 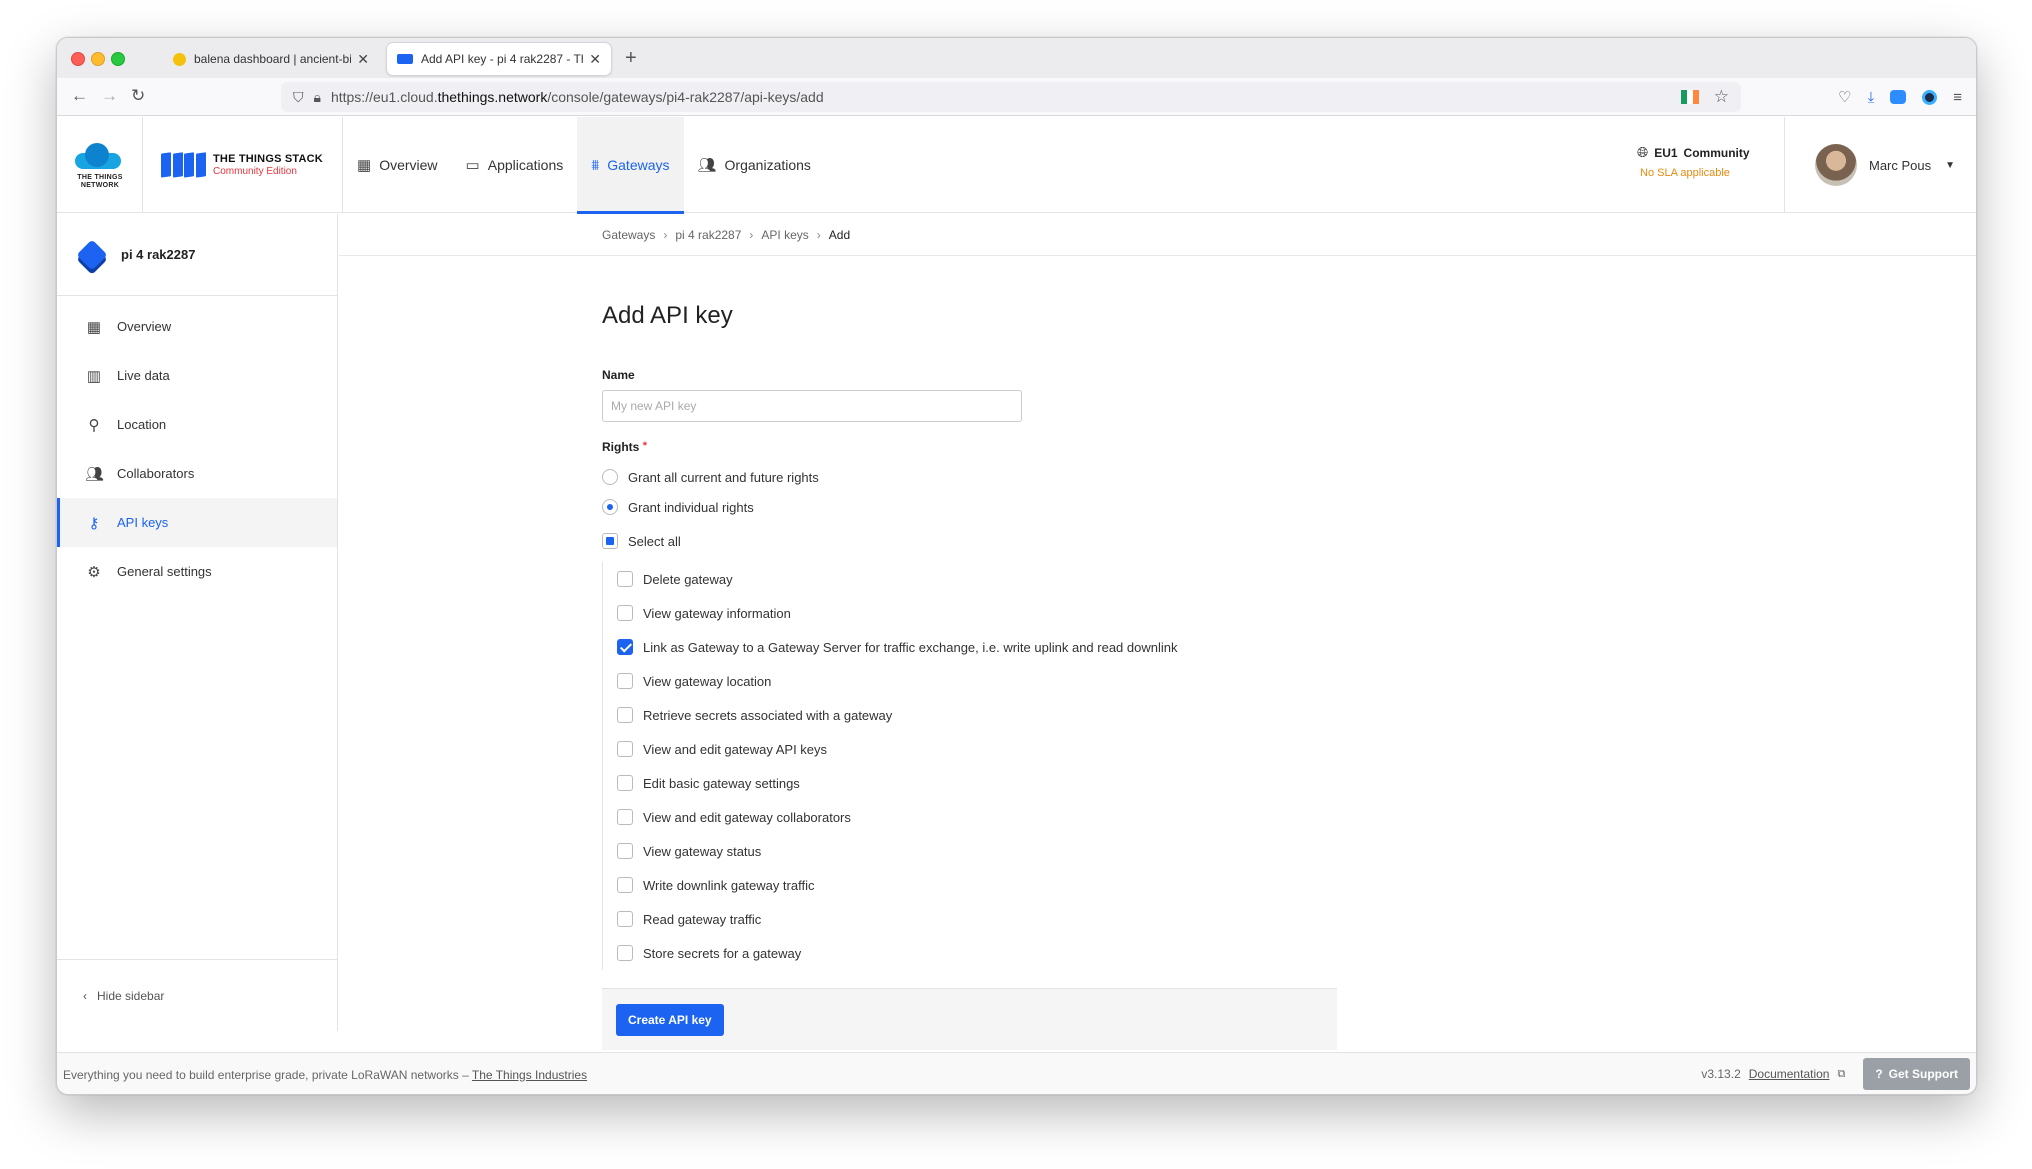 What do you see at coordinates (1716, 152) in the screenshot?
I see `cluster-type: Community` at bounding box center [1716, 152].